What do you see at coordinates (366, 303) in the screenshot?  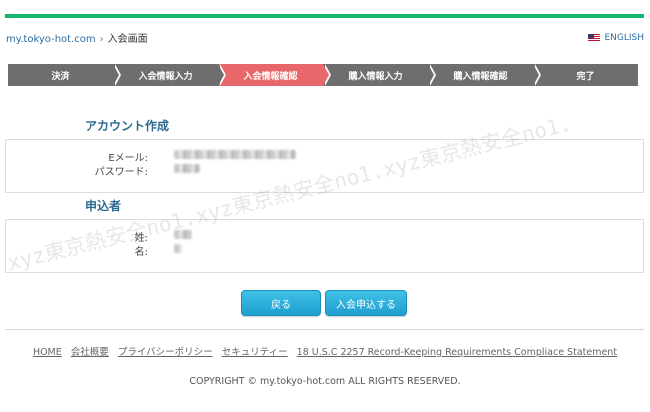 I see `submit-membership-button: 入会申込する` at bounding box center [366, 303].